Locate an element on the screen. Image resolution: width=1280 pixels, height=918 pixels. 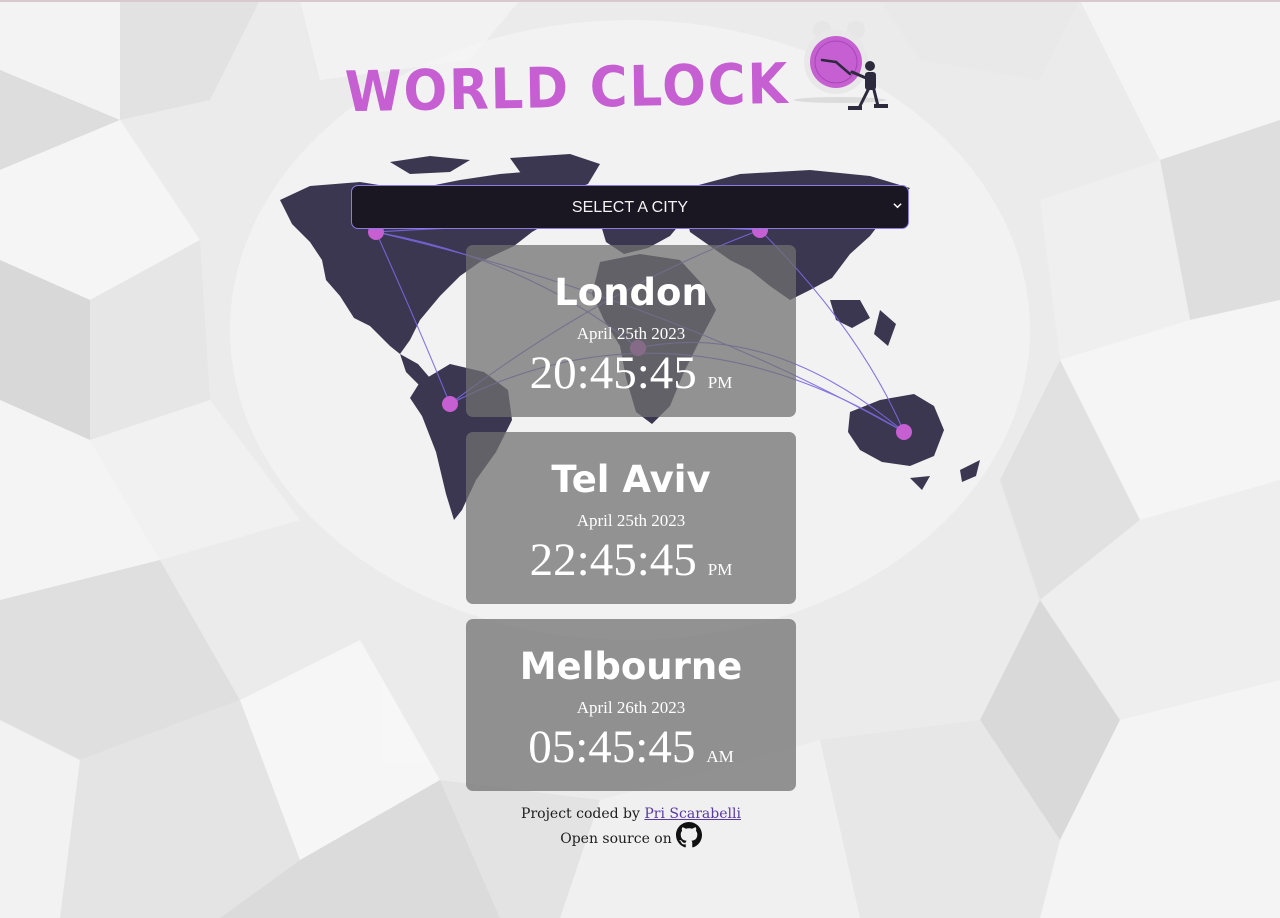
footer-open-source: Open source on is located at coordinates (631, 837).